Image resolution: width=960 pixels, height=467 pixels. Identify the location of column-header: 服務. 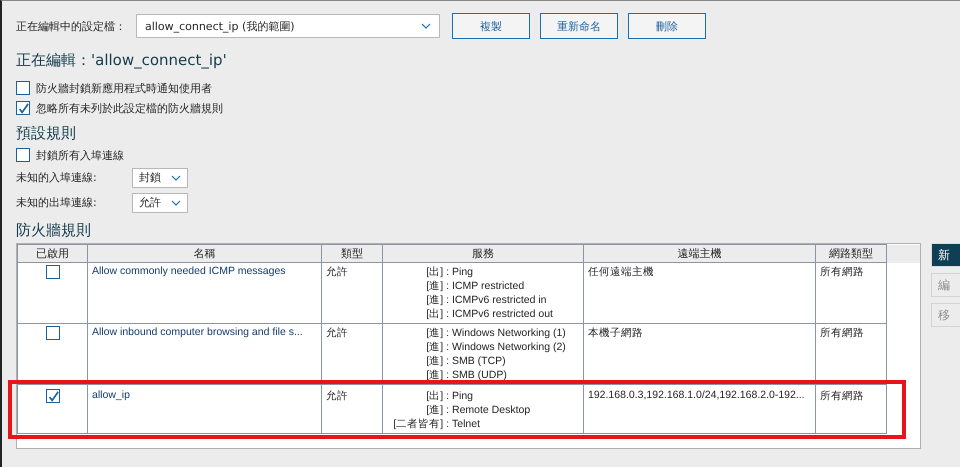
(483, 253).